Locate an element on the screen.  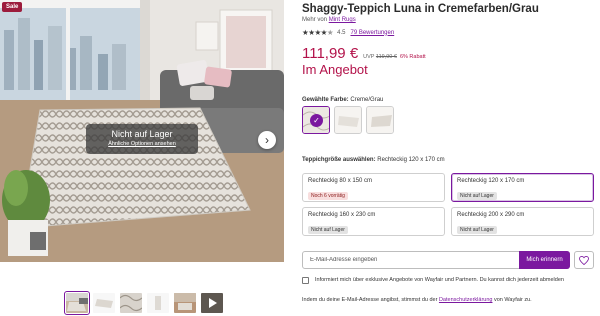
out-of-stock-title: Nicht auf Lager is located at coordinates (142, 134).